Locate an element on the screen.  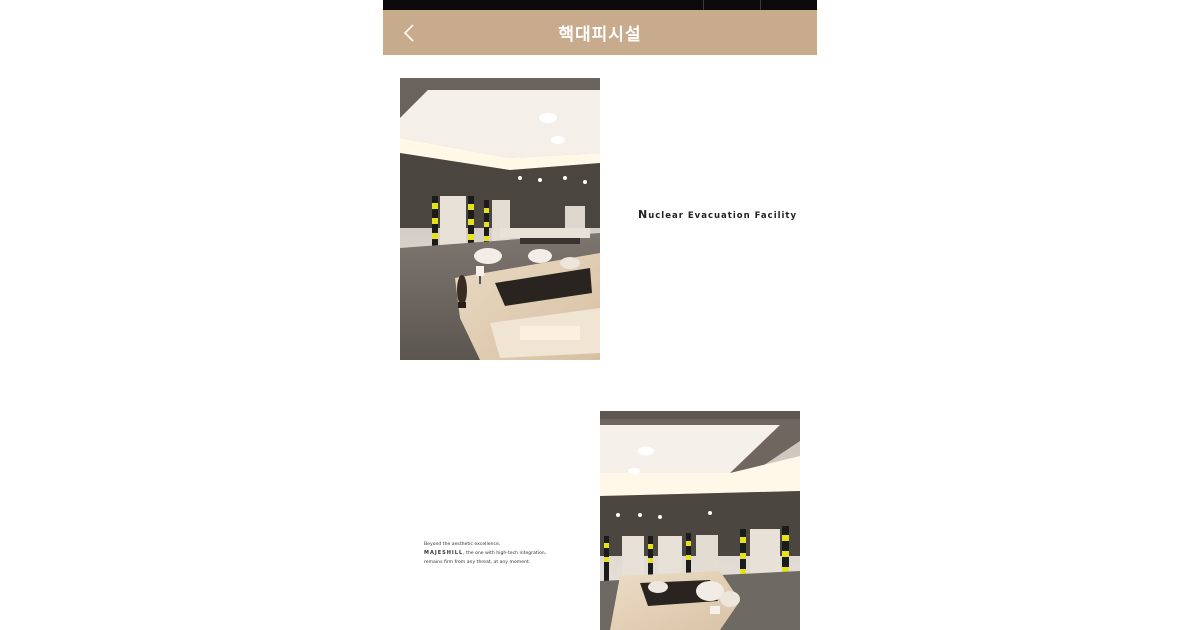
description-line-1: Beyond the aesthetic excellence, is located at coordinates (462, 544).